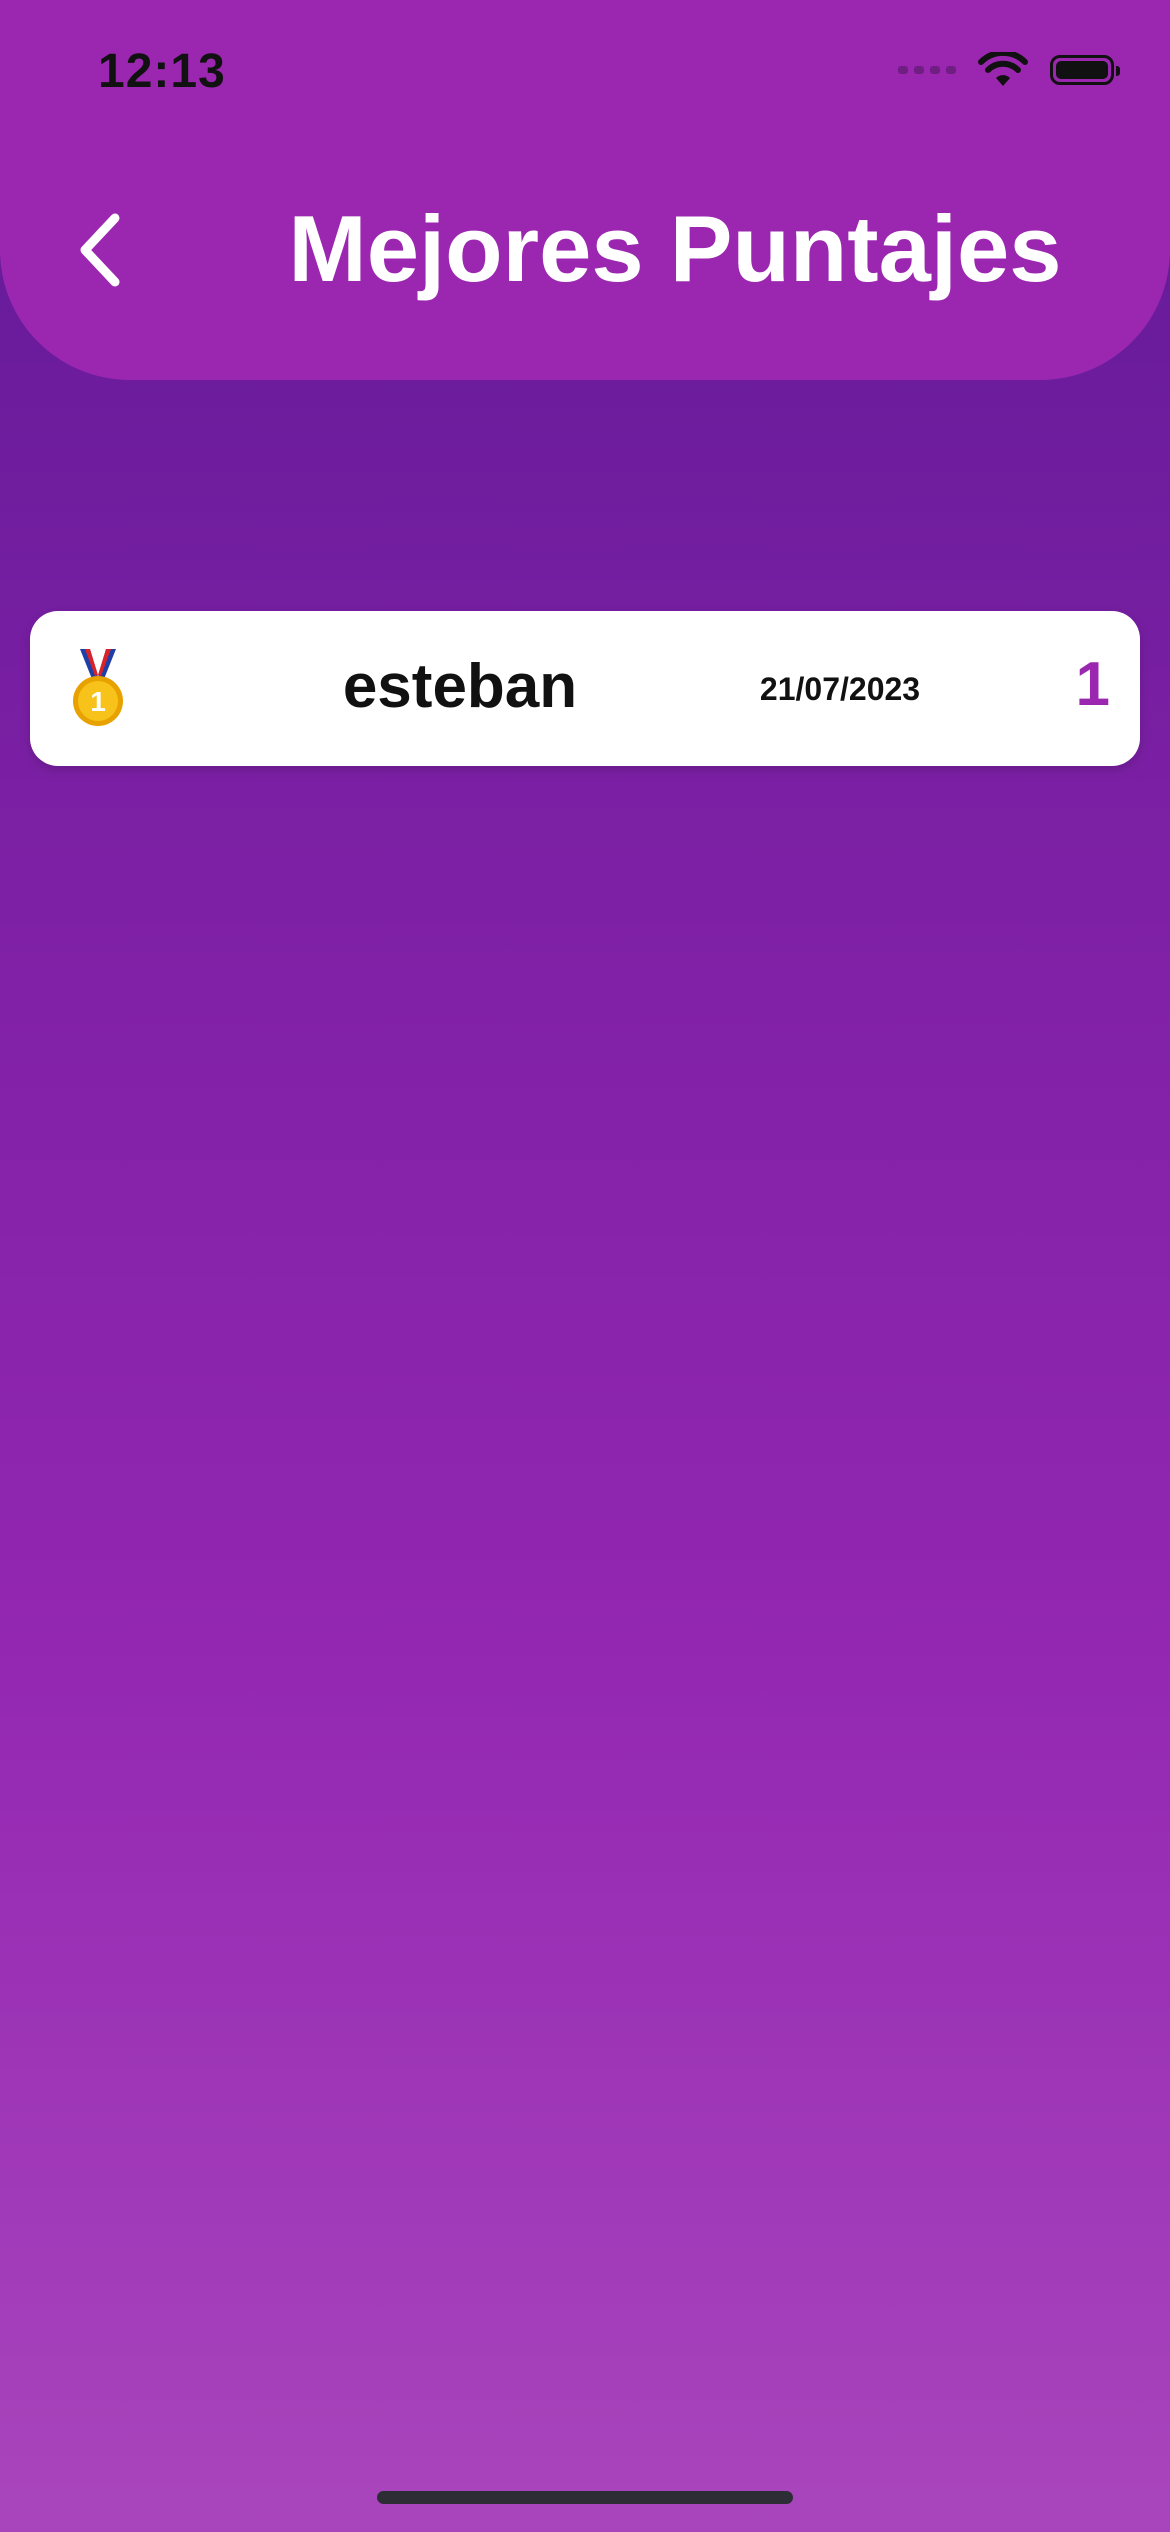 The image size is (1170, 2532). Describe the element at coordinates (585, 688) in the screenshot. I see `score-row: 1 esteban 21/07/2023 1` at that location.